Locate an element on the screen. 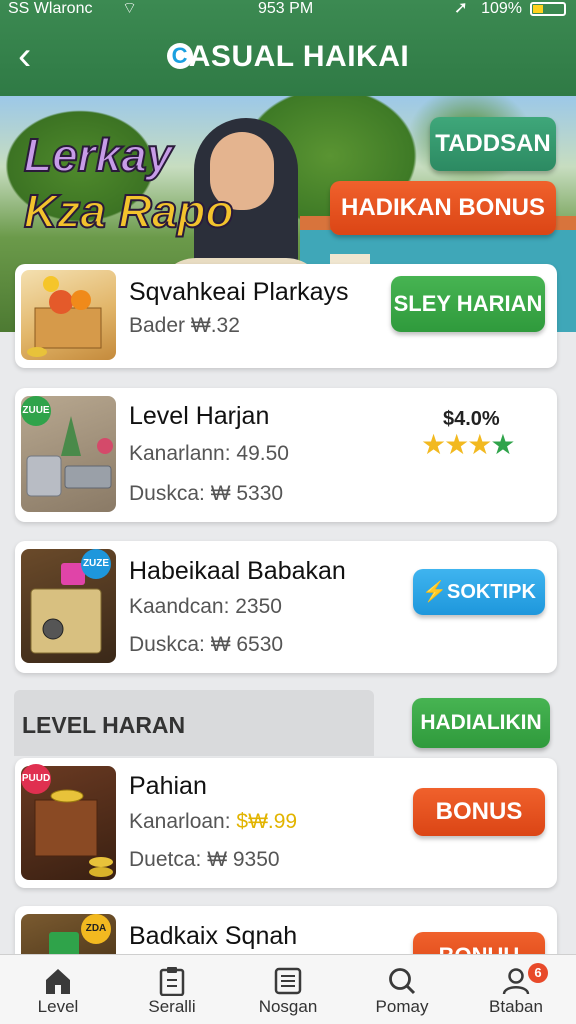 This screenshot has height=1024, width=576. page-title-text: ASUAL HAIKAI is located at coordinates (299, 56).